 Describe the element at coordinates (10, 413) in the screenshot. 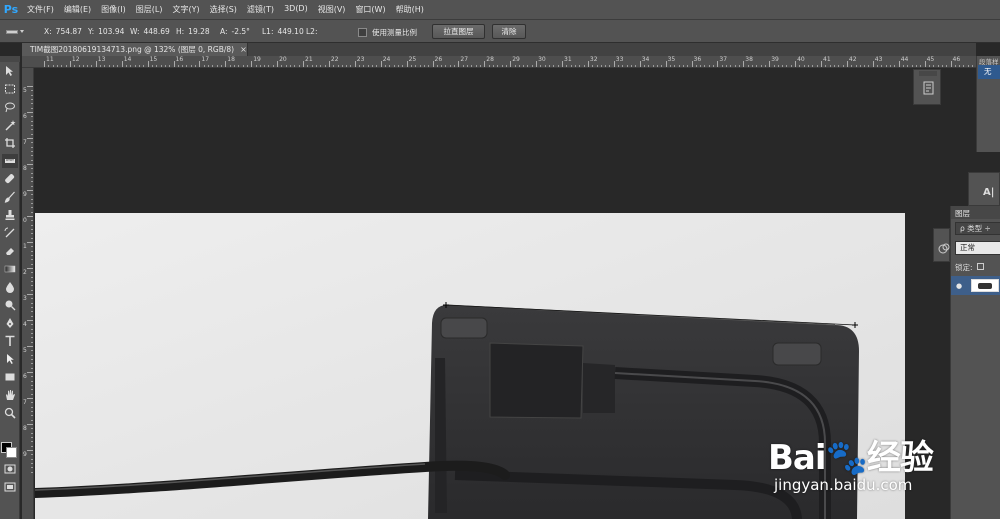

I see `zoom-tool-icon` at that location.